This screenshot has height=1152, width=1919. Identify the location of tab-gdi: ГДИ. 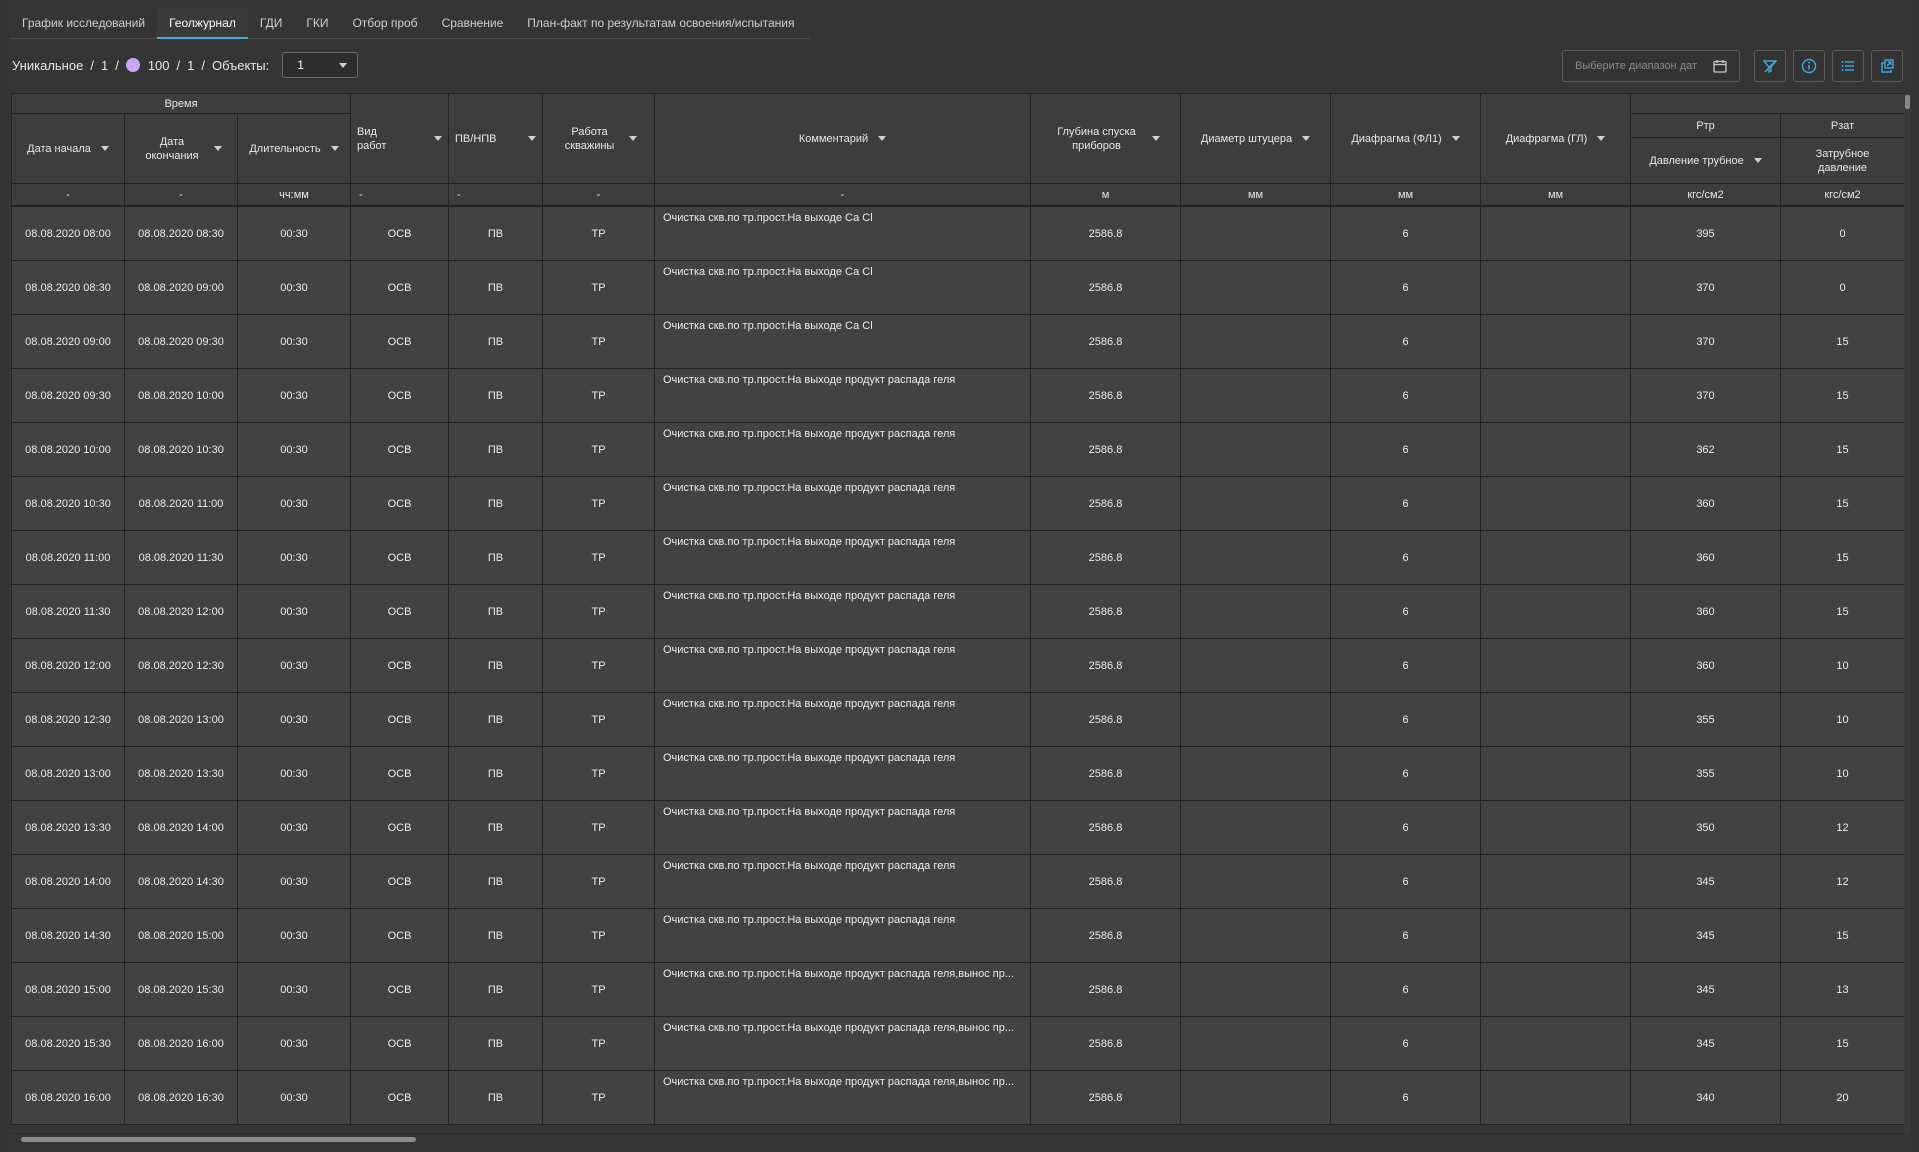
(271, 23).